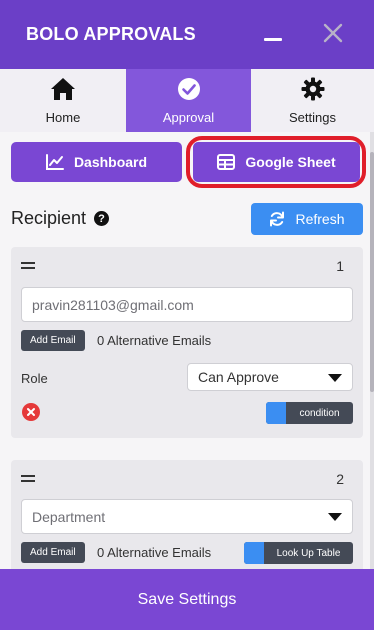  Describe the element at coordinates (319, 413) in the screenshot. I see `condition-label: condition` at that location.